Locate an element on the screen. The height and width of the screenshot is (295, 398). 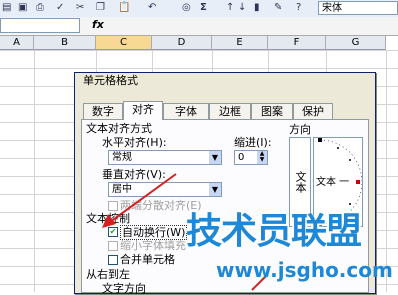
merge-cells-checkbox is located at coordinates (113, 260).